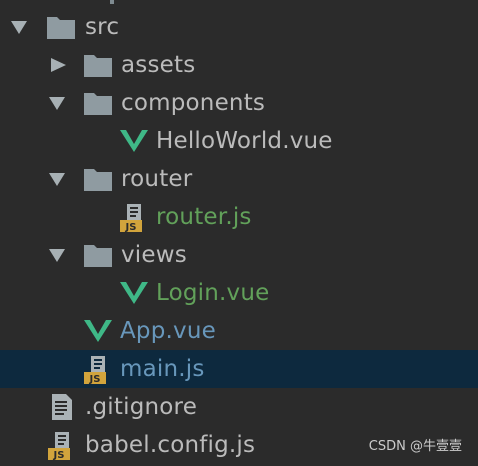 This screenshot has height=466, width=478. I want to click on tree-item-components: components, so click(239, 103).